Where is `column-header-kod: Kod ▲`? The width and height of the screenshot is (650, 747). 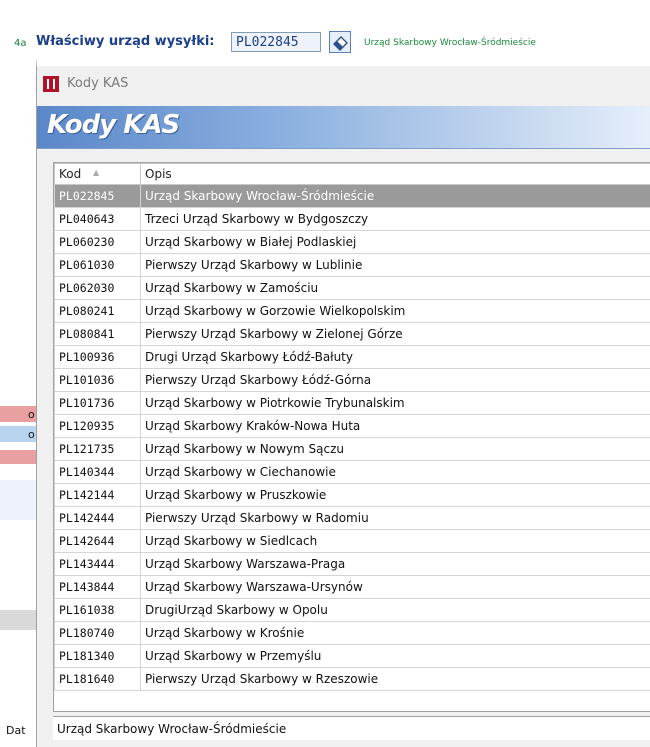
column-header-kod: Kod ▲ is located at coordinates (97, 174).